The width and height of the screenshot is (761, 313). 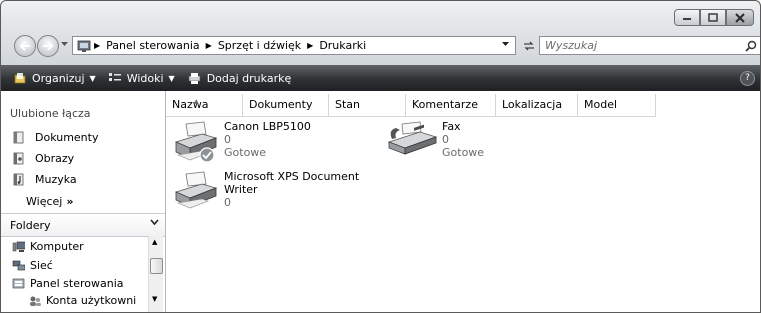 I want to click on search-placeholder: Wyszukaj, so click(x=571, y=45).